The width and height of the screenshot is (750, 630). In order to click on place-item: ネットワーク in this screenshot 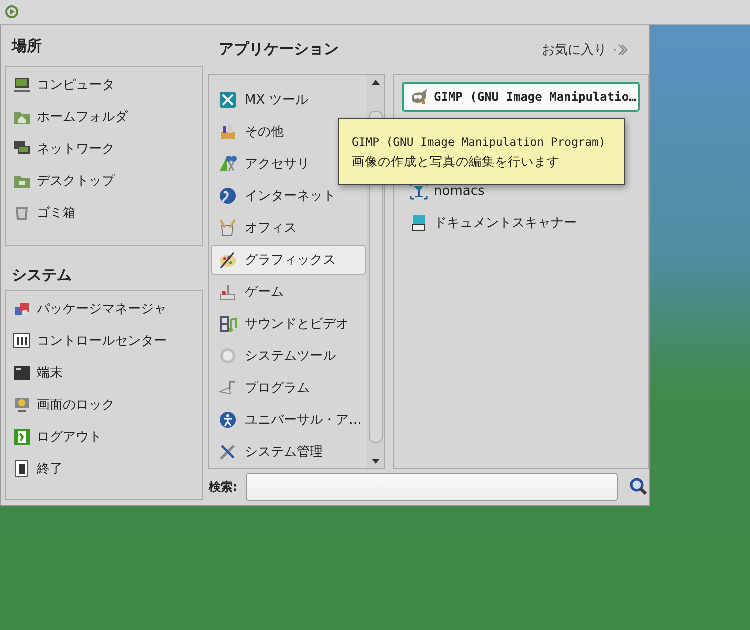, I will do `click(104, 149)`.